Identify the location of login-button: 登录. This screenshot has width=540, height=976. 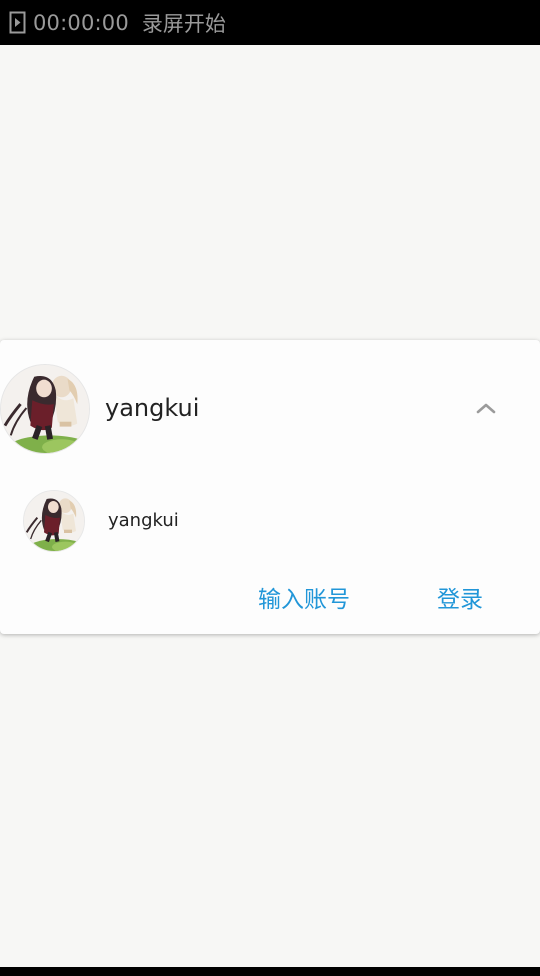
(460, 600).